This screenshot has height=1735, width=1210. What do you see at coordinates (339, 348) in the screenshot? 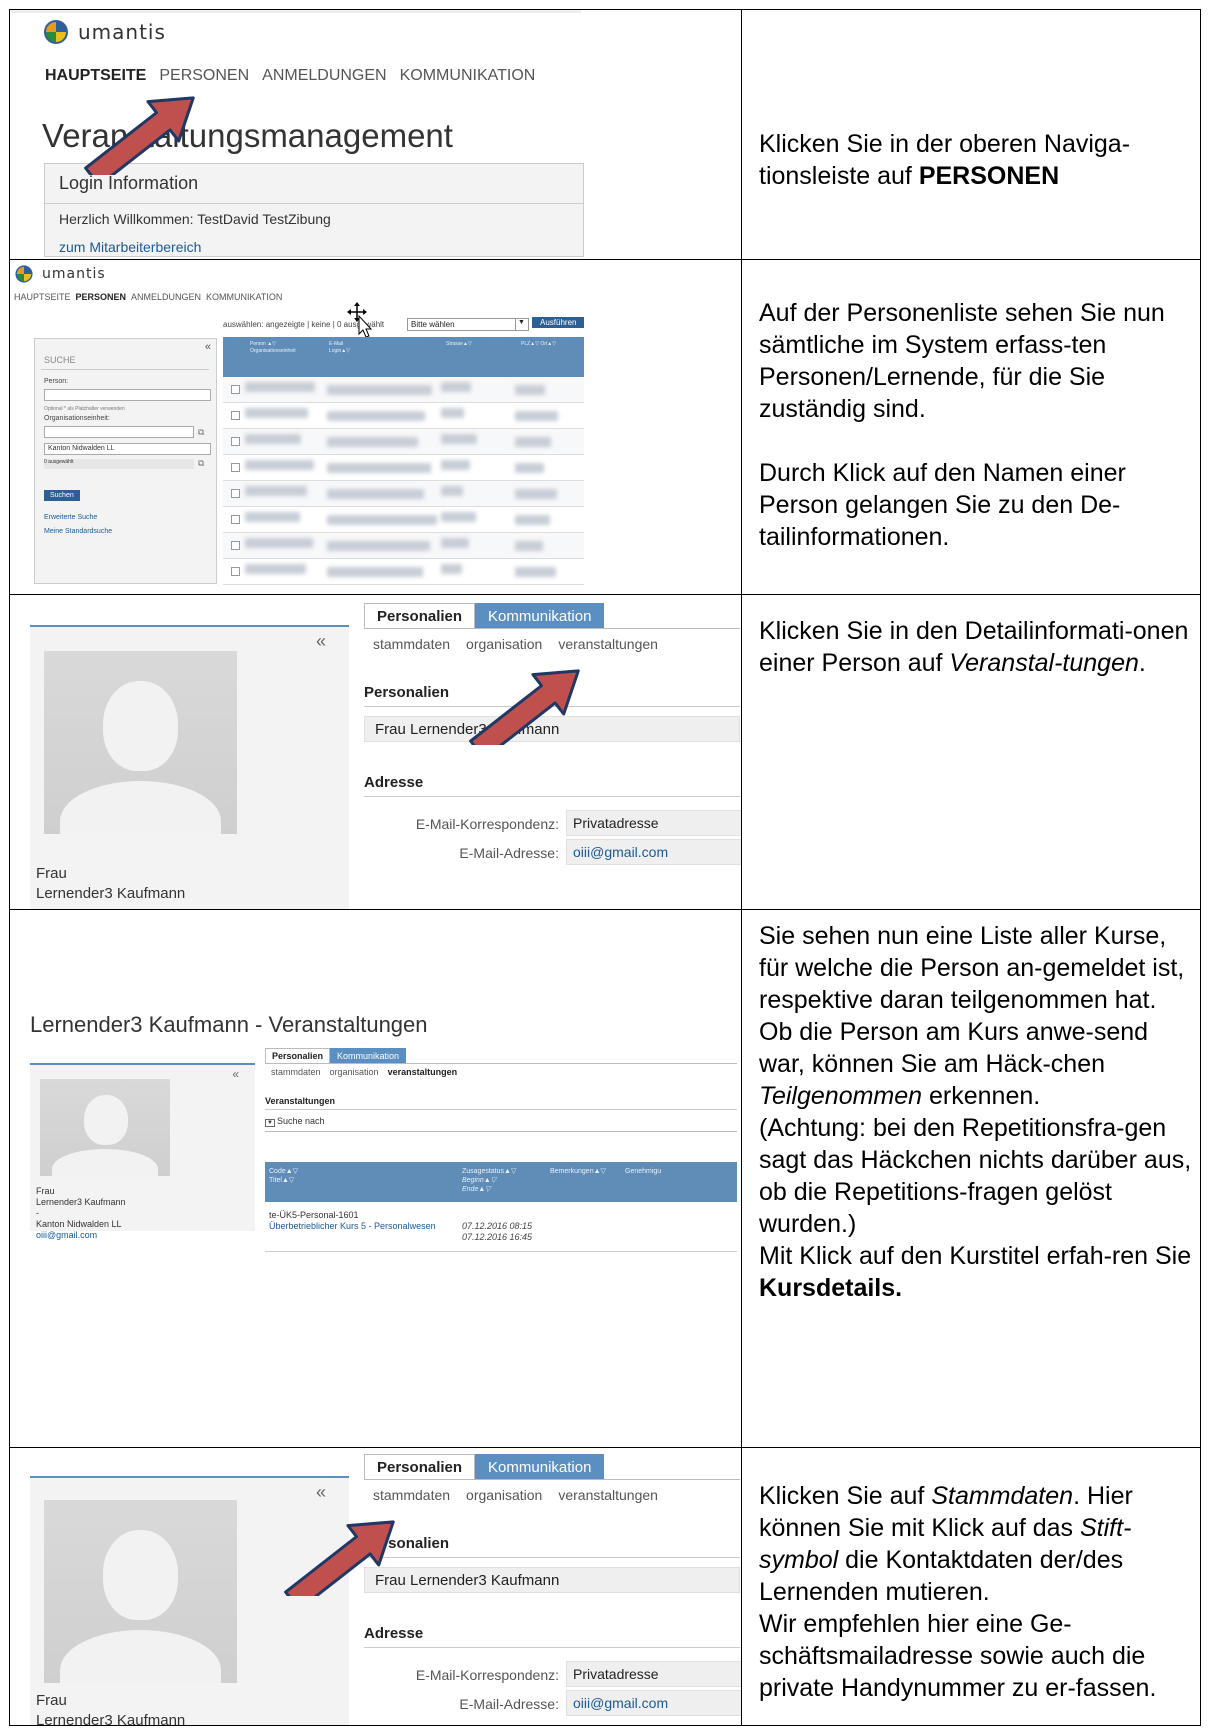
I see `col-email: E-Mail Login▲▽` at bounding box center [339, 348].